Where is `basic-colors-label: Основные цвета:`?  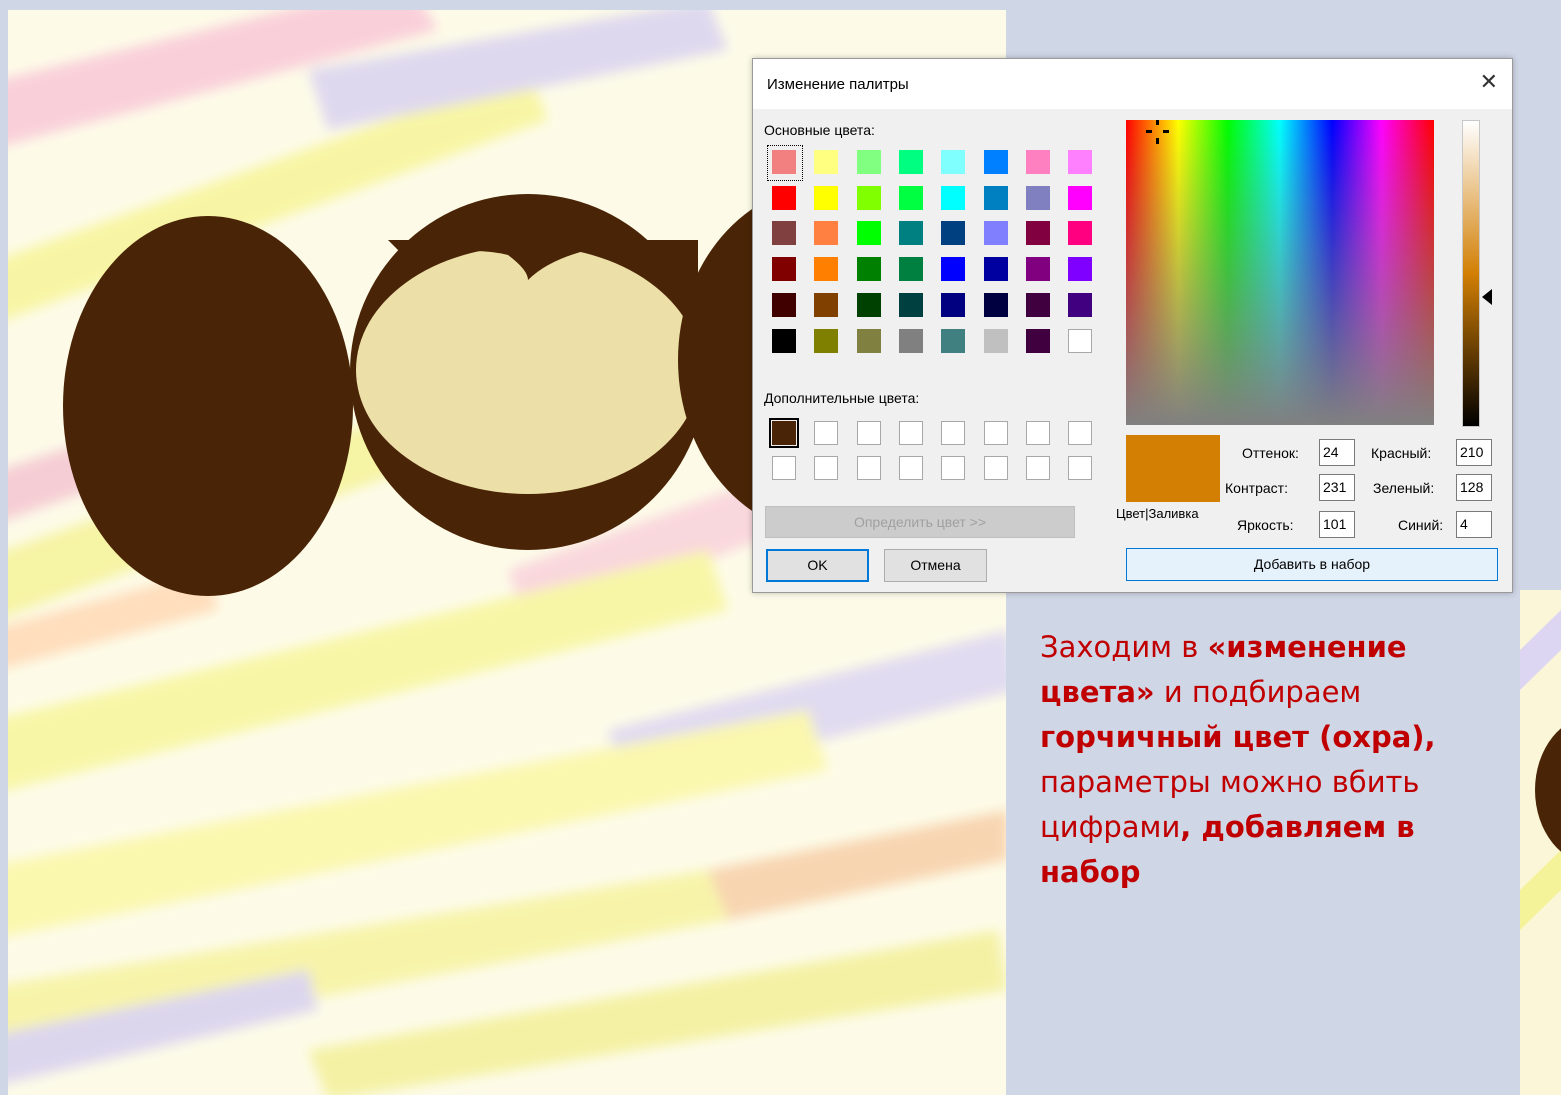
basic-colors-label: Основные цвета: is located at coordinates (819, 130).